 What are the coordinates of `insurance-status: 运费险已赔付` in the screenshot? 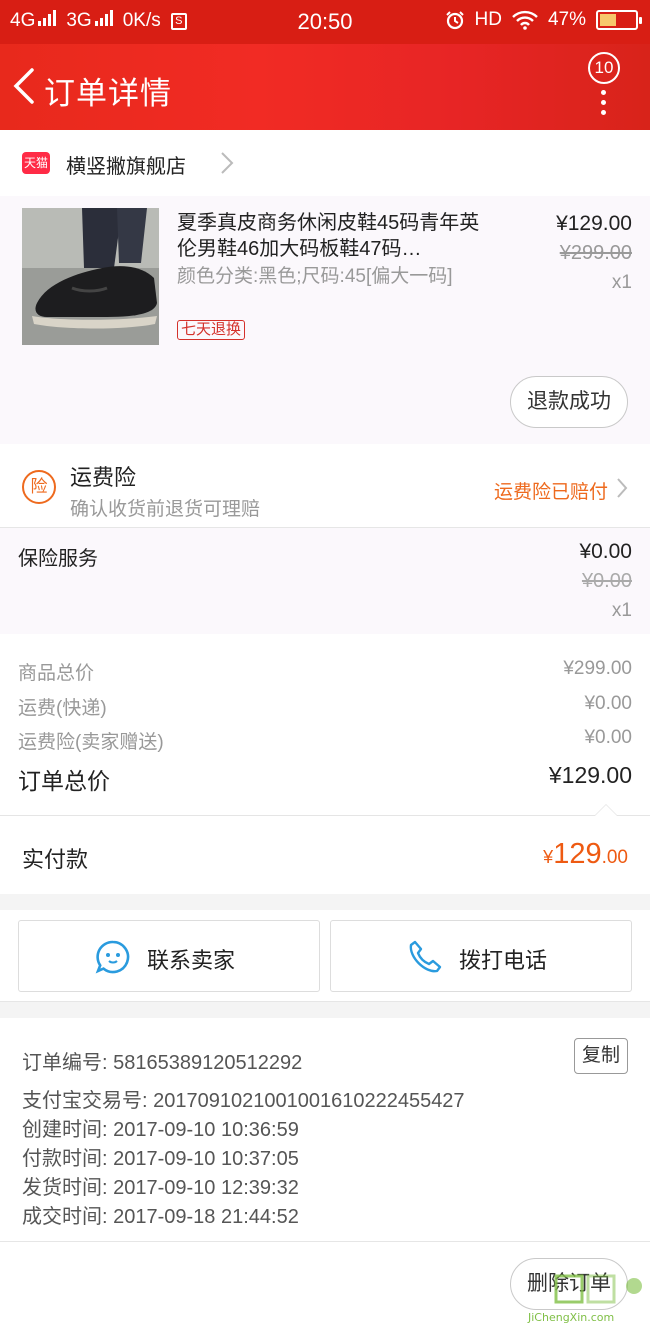 It's located at (551, 490).